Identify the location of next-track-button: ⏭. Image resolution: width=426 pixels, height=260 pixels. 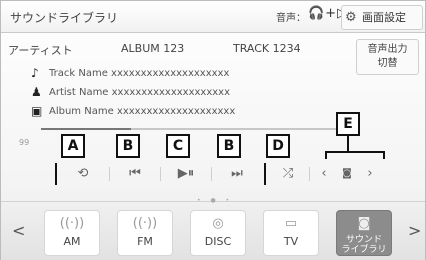
(237, 174).